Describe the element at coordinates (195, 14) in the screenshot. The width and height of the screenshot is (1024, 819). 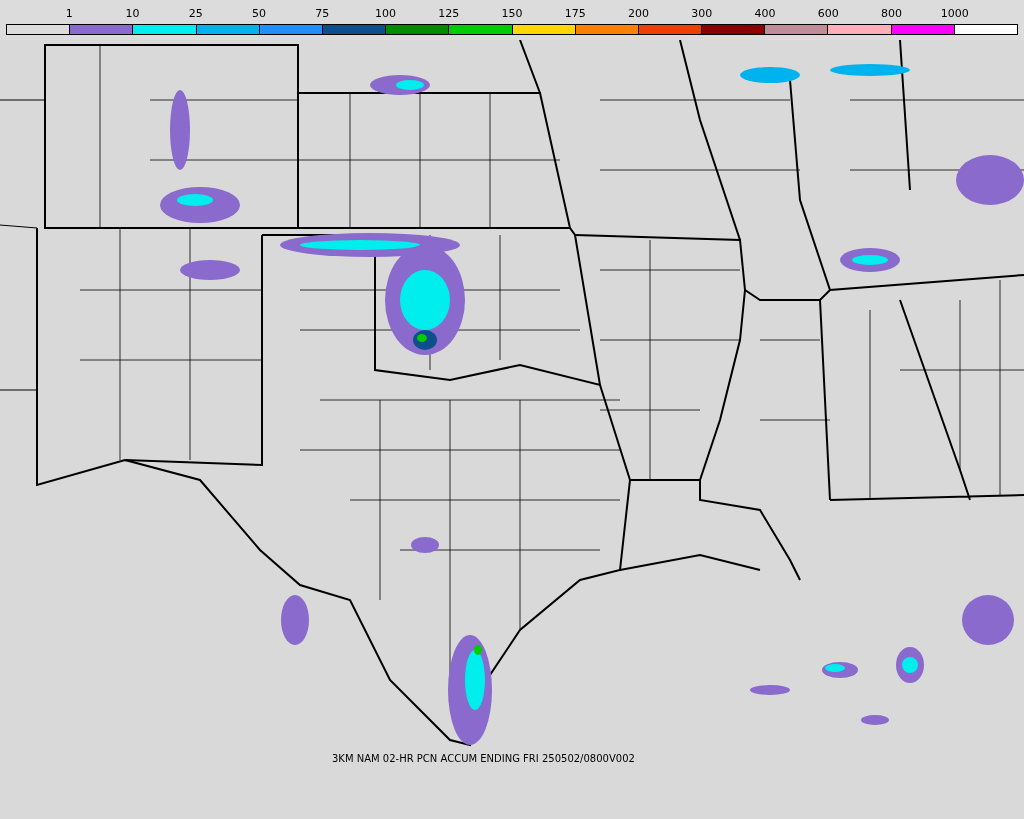
I see `legend-label: 25` at that location.